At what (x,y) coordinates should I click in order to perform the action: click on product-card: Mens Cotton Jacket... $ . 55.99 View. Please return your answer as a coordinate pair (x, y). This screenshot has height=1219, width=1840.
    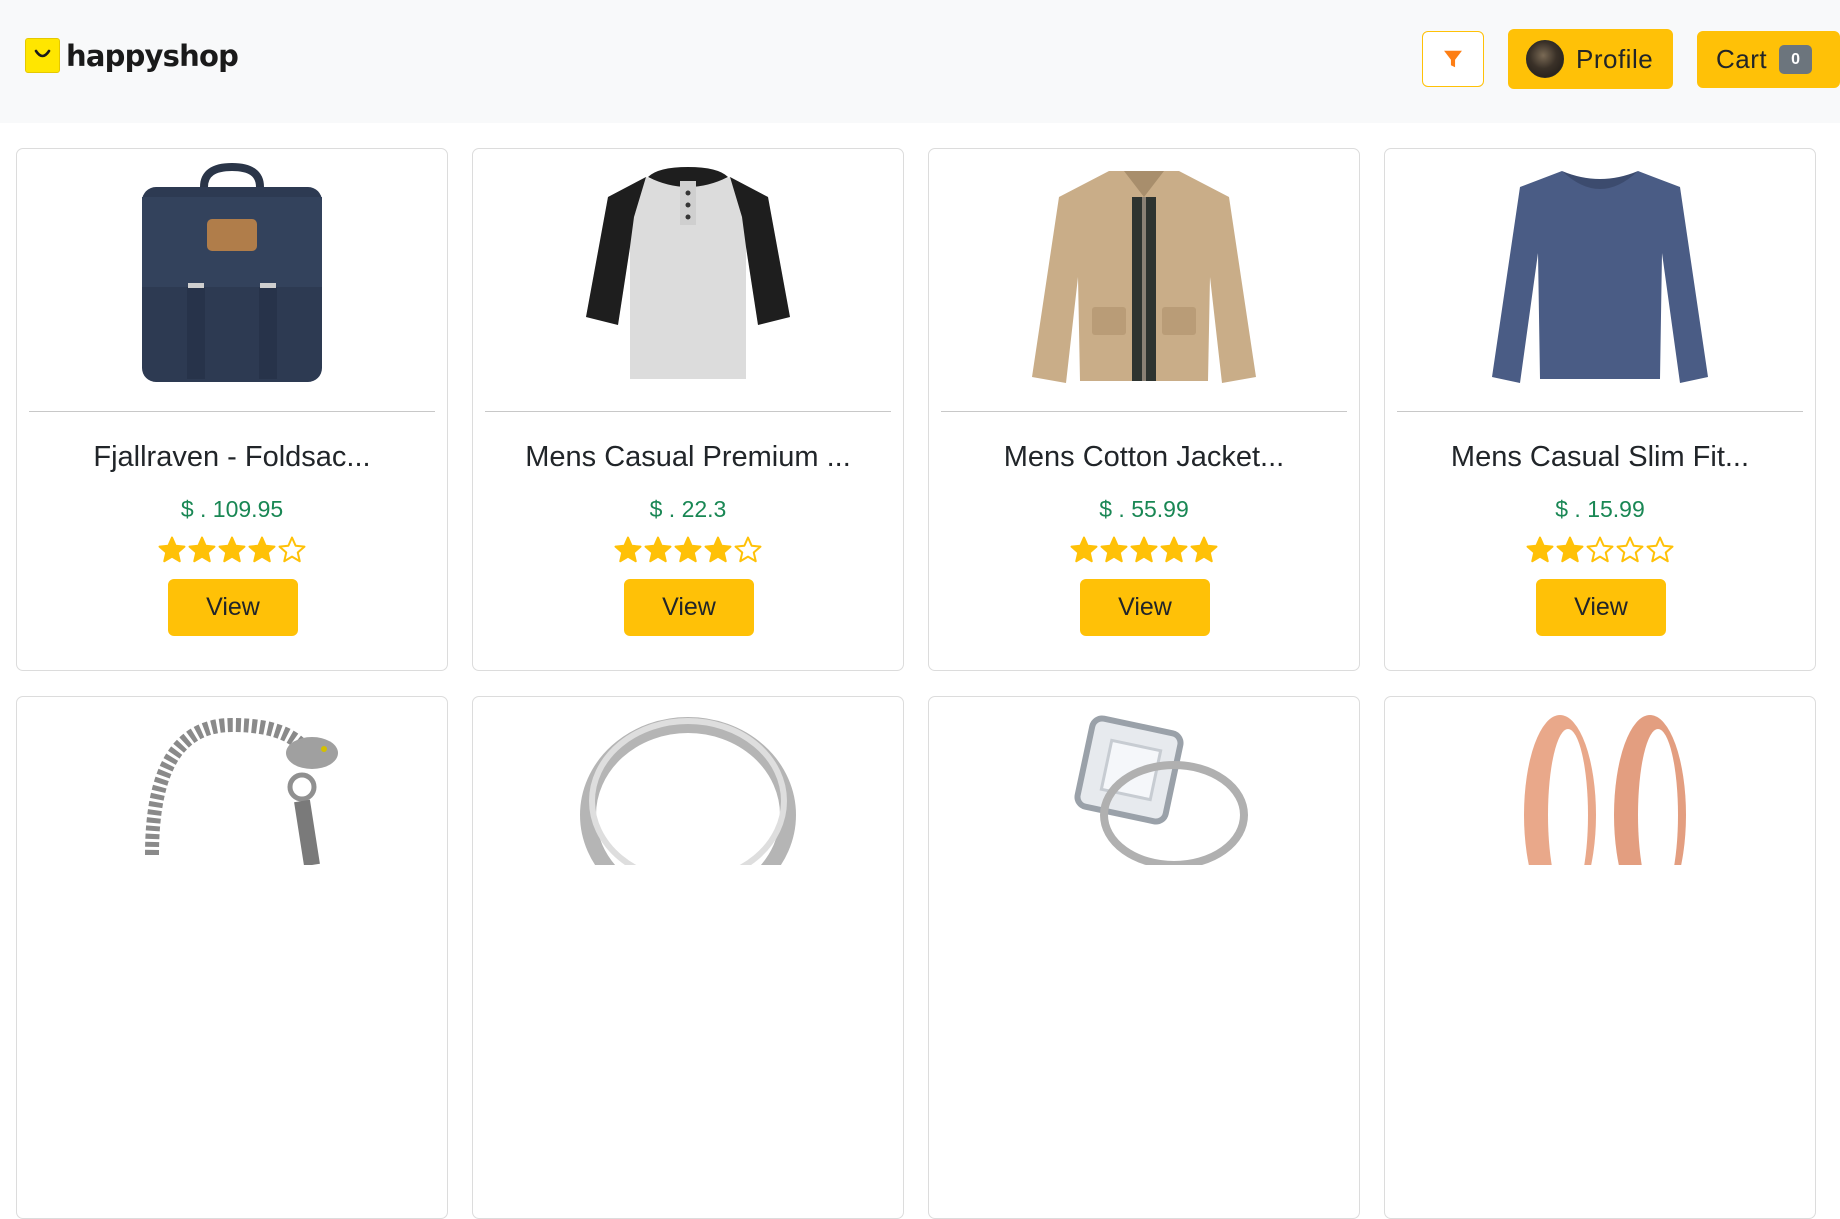
    Looking at the image, I should click on (1144, 409).